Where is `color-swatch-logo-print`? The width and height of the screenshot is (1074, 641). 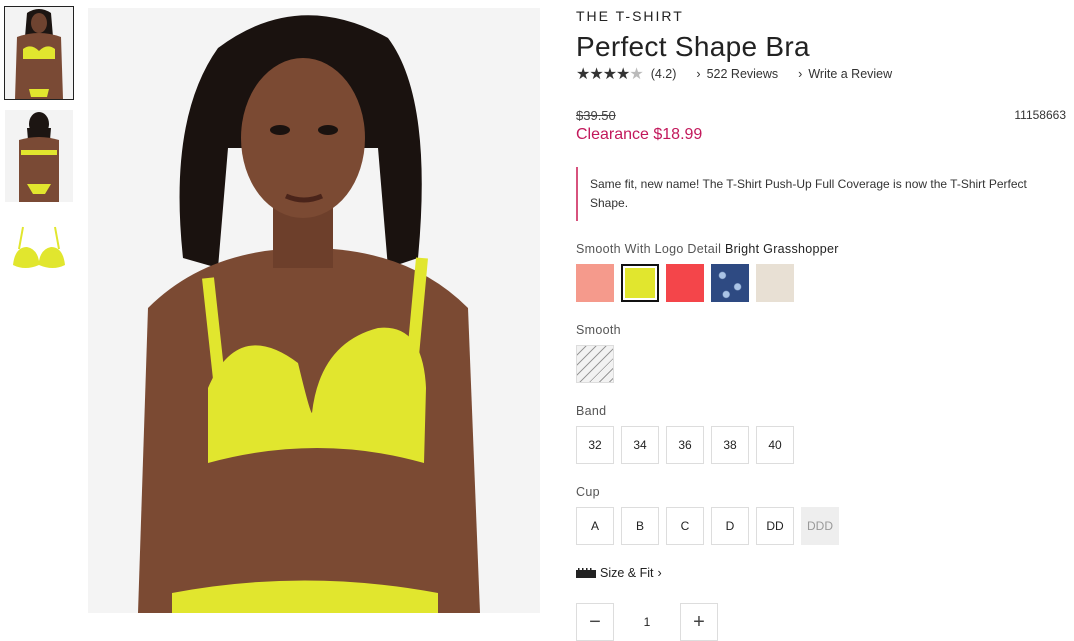
color-swatch-logo-print is located at coordinates (595, 364).